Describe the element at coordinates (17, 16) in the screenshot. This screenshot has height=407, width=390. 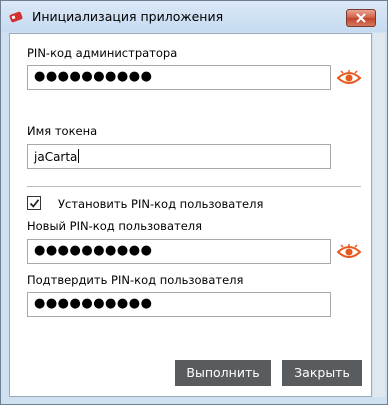
I see `token-icon` at that location.